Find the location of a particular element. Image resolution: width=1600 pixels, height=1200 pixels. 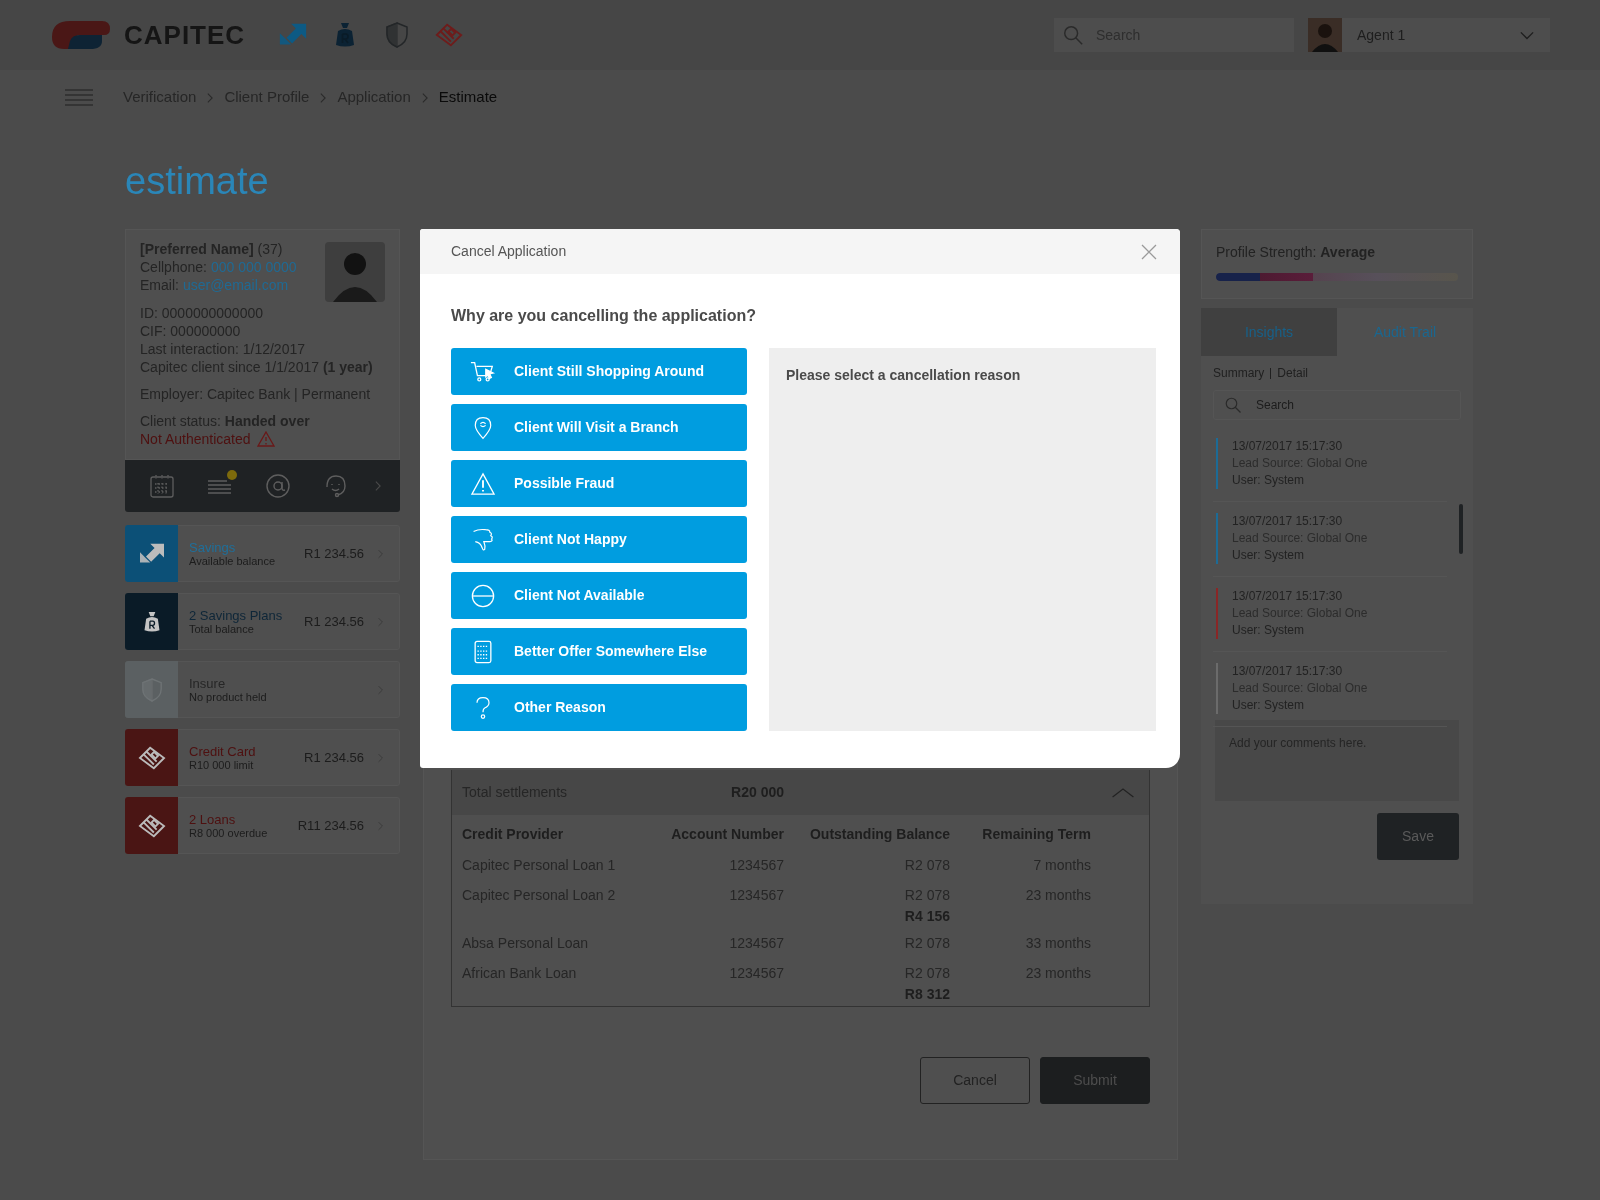

product-name: 2 Loans is located at coordinates (213, 819).